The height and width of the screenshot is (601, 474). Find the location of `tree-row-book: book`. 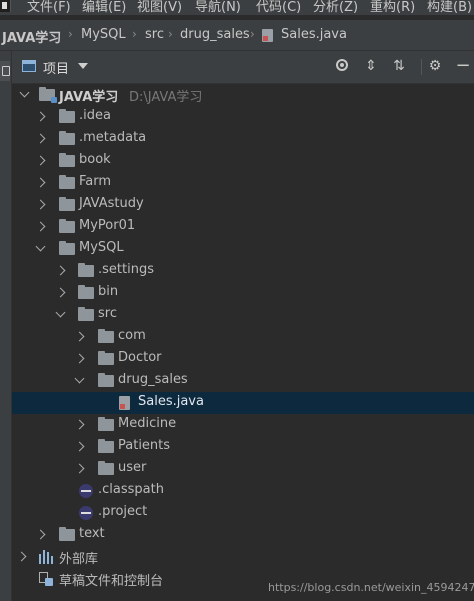

tree-row-book: book is located at coordinates (243, 161).